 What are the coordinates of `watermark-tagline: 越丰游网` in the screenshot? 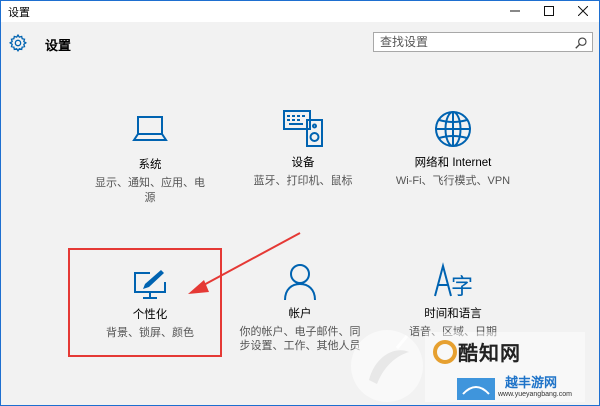 It's located at (531, 382).